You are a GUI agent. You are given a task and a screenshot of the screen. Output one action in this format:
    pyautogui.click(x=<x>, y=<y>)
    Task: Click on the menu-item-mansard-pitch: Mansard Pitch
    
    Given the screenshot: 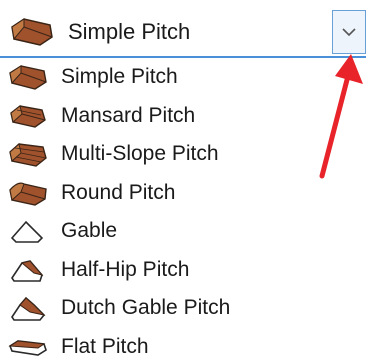 What is the action you would take?
    pyautogui.click(x=150, y=116)
    